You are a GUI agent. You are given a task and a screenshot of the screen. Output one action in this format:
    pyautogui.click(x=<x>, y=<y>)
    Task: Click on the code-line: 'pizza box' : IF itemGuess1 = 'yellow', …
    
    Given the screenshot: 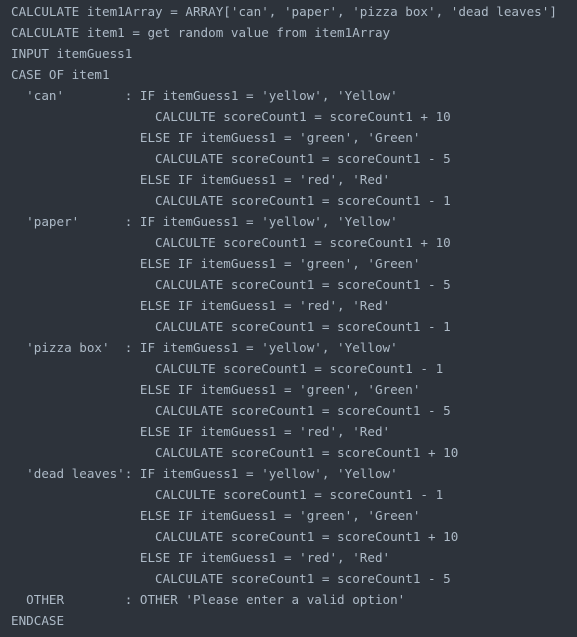 What is the action you would take?
    pyautogui.click(x=204, y=347)
    